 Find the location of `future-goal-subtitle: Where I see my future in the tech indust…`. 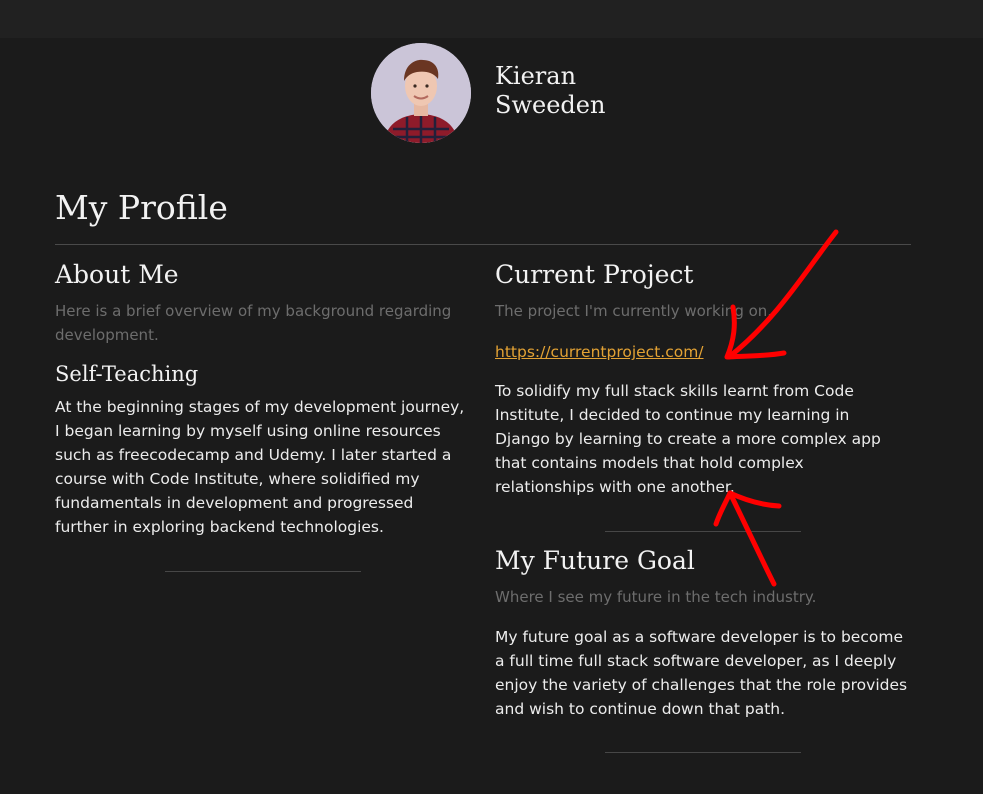

future-goal-subtitle: Where I see my future in the tech indust… is located at coordinates (656, 597).